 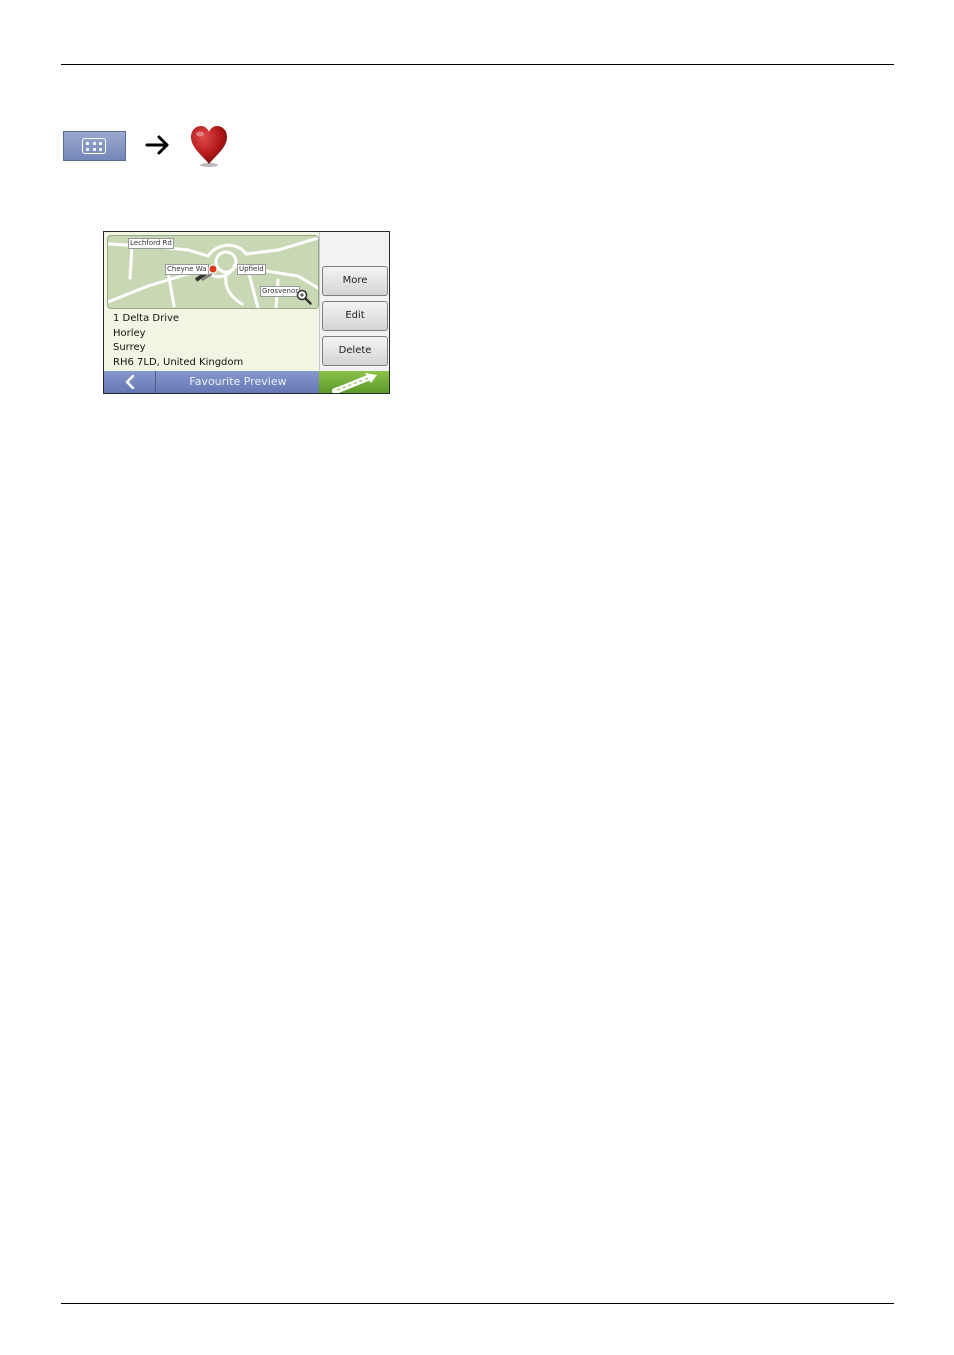 I want to click on navigation-flow, so click(x=153, y=147).